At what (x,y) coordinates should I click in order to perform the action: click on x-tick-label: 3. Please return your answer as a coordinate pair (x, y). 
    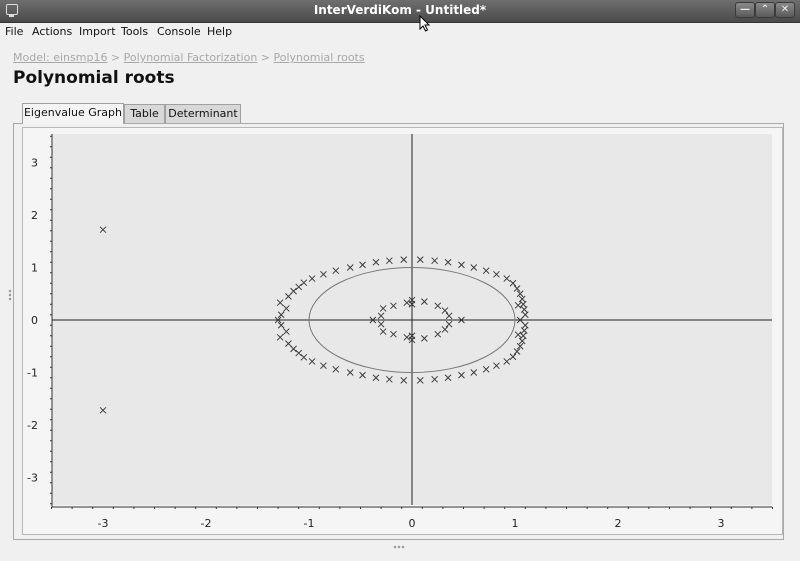
    Looking at the image, I should click on (721, 523).